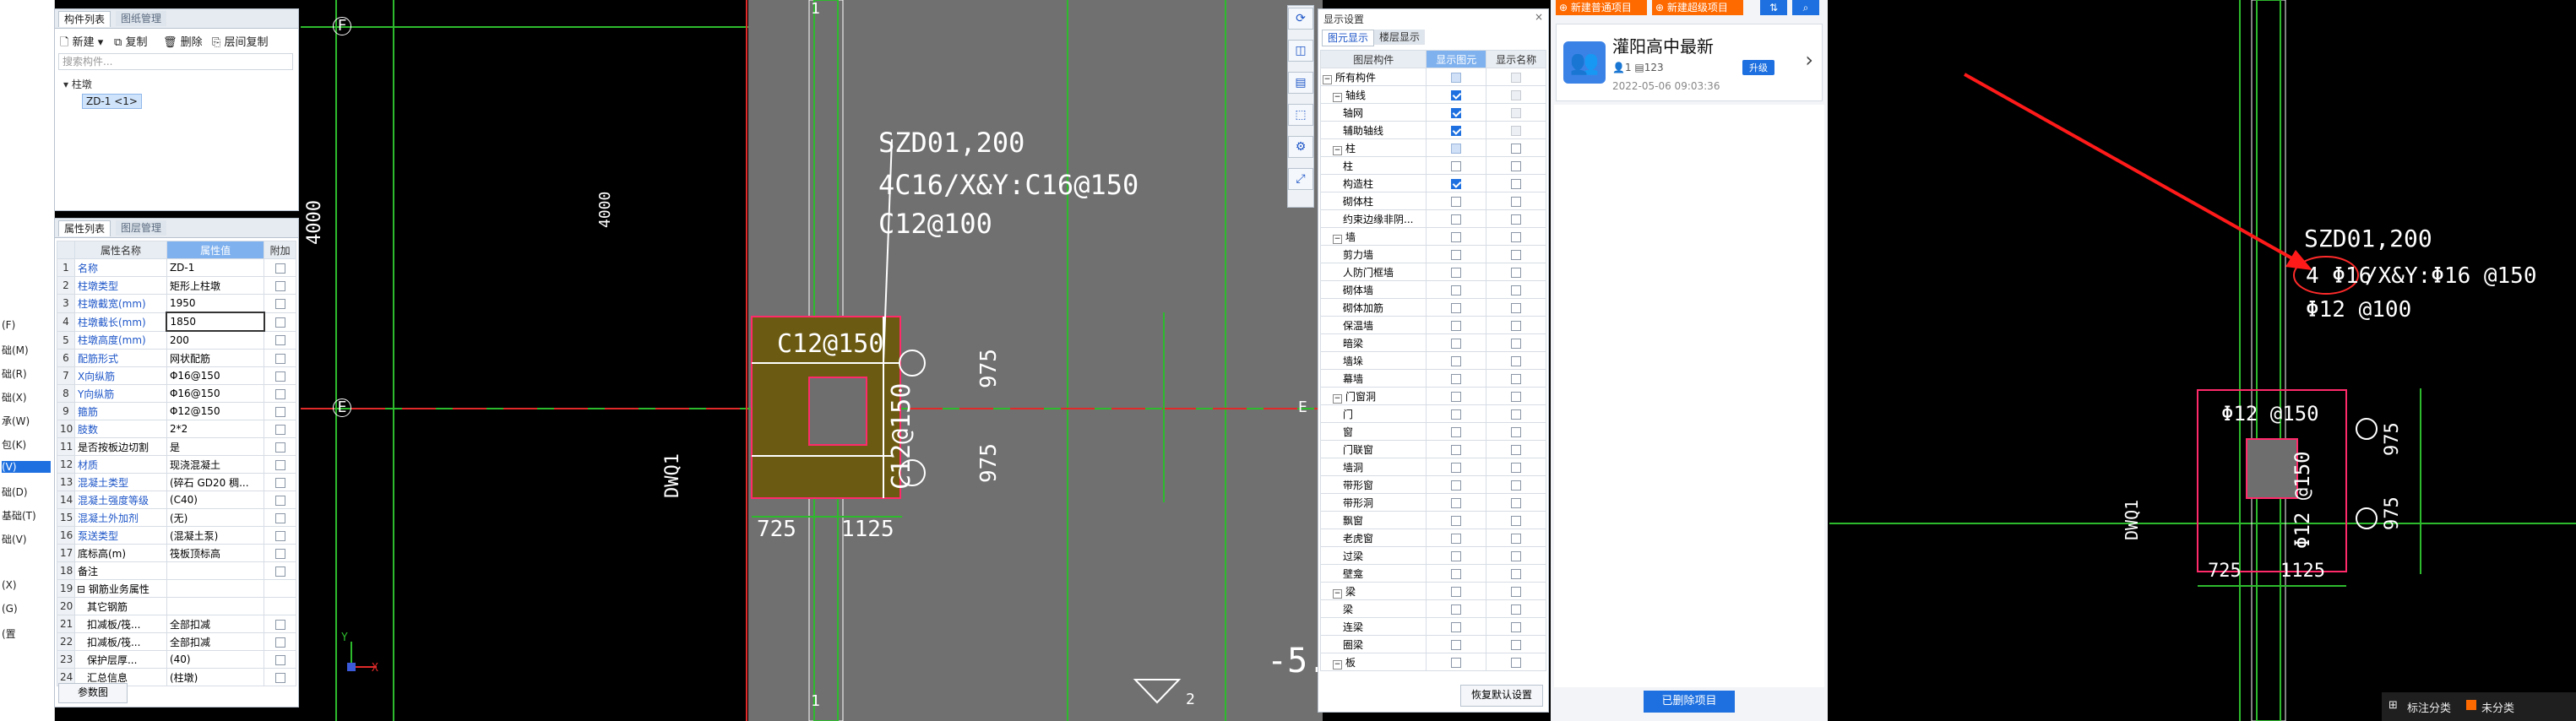 The image size is (2576, 721). What do you see at coordinates (16, 421) in the screenshot?
I see `menu-item: 承(W)` at bounding box center [16, 421].